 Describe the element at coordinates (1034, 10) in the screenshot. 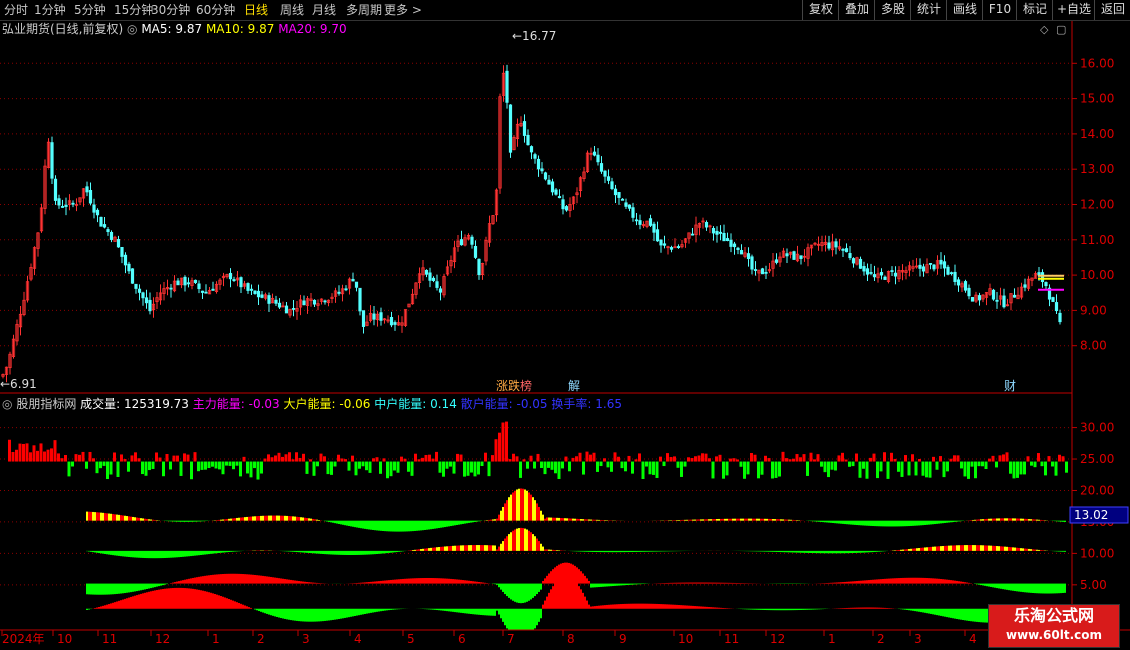

I see `toolbar-btn-6: 标记` at that location.